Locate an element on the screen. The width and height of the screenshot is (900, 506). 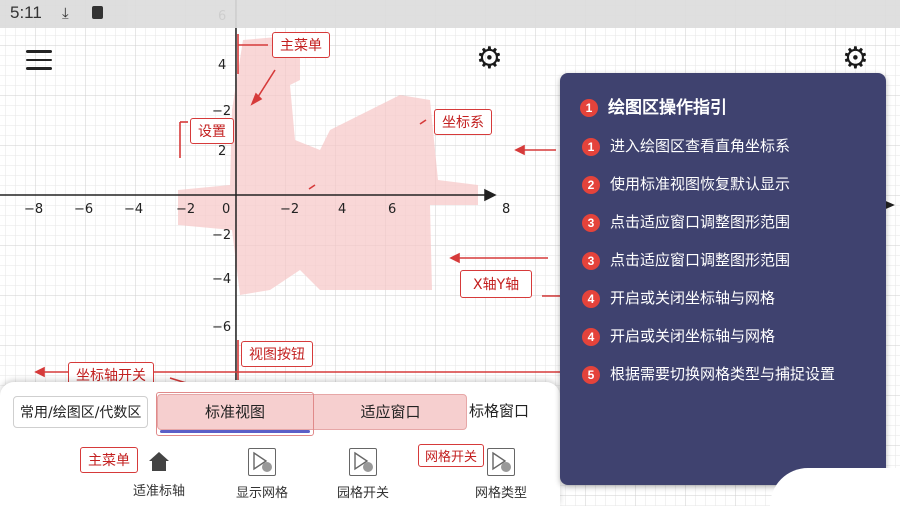
tool-label: 园格开关 is located at coordinates (362, 493).